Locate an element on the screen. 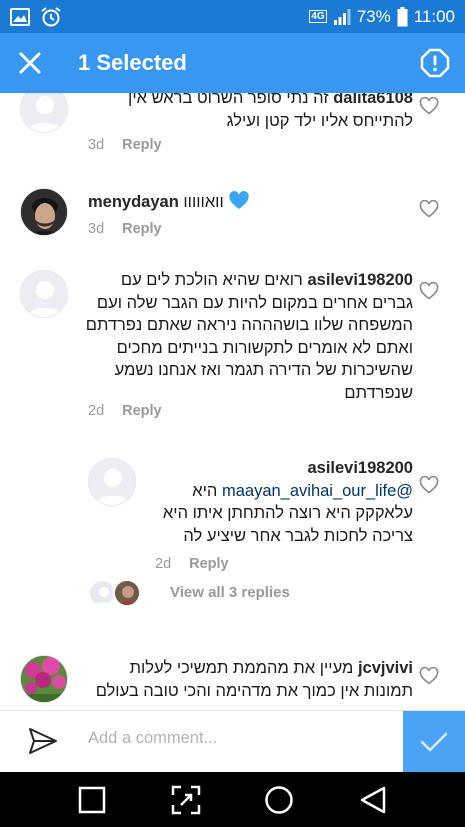  screenshot-expand-icon is located at coordinates (185, 799).